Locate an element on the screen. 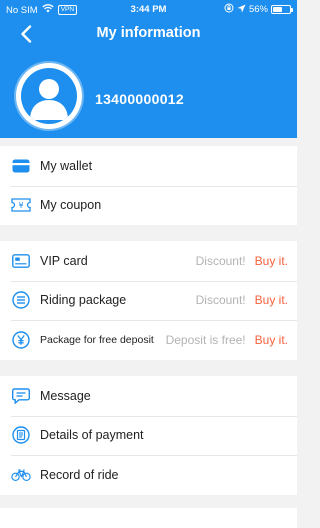  next-group-edge is located at coordinates (148, 518).